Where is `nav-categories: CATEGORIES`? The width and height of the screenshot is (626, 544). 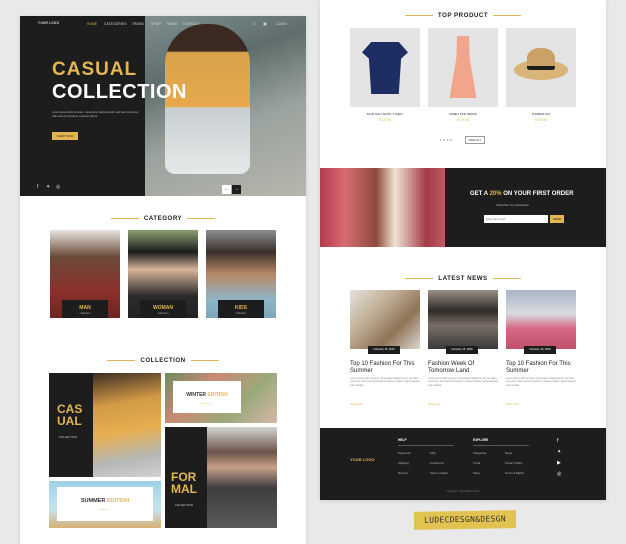 nav-categories: CATEGORIES is located at coordinates (115, 24).